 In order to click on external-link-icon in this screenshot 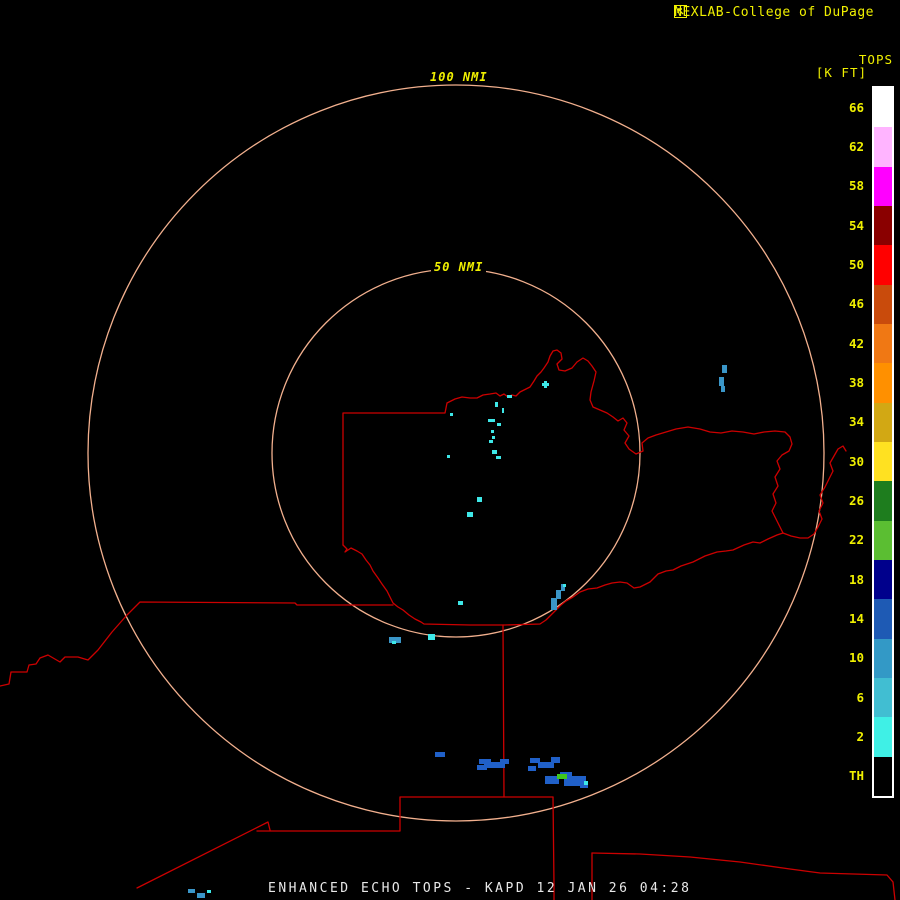, I will do `click(783, 12)`.